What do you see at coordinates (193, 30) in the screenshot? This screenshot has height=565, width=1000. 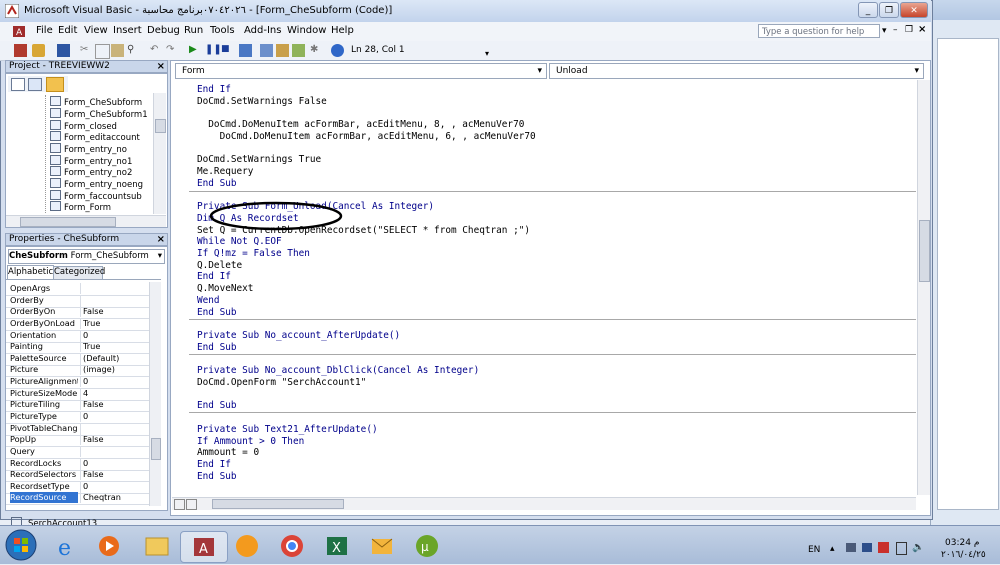 I see `menu-run: Run` at bounding box center [193, 30].